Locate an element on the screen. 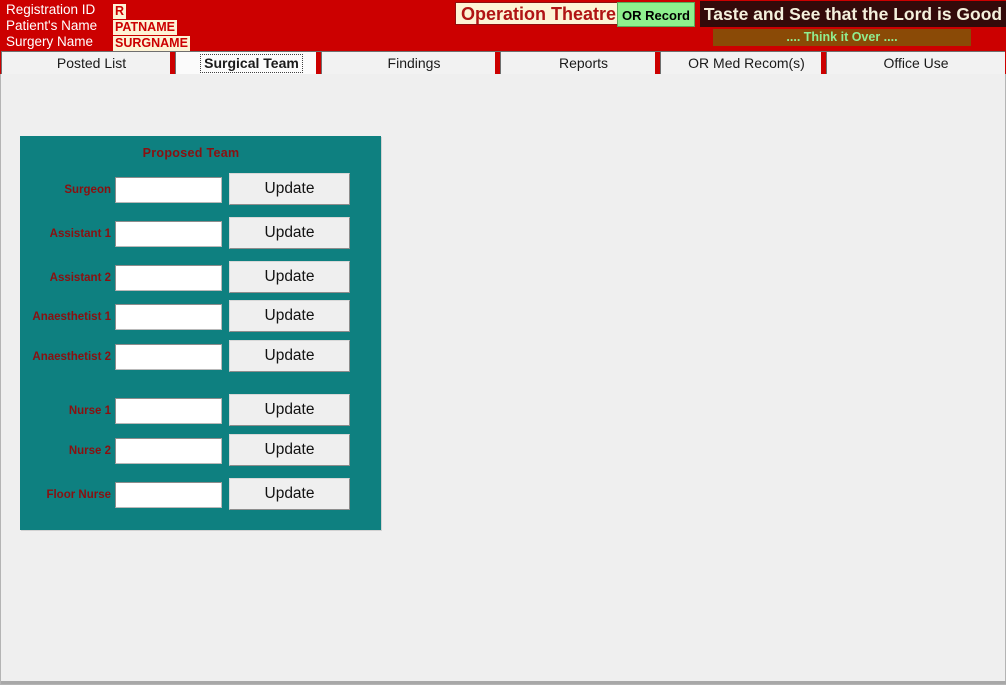  tab-office-use: Office Use is located at coordinates (915, 62).